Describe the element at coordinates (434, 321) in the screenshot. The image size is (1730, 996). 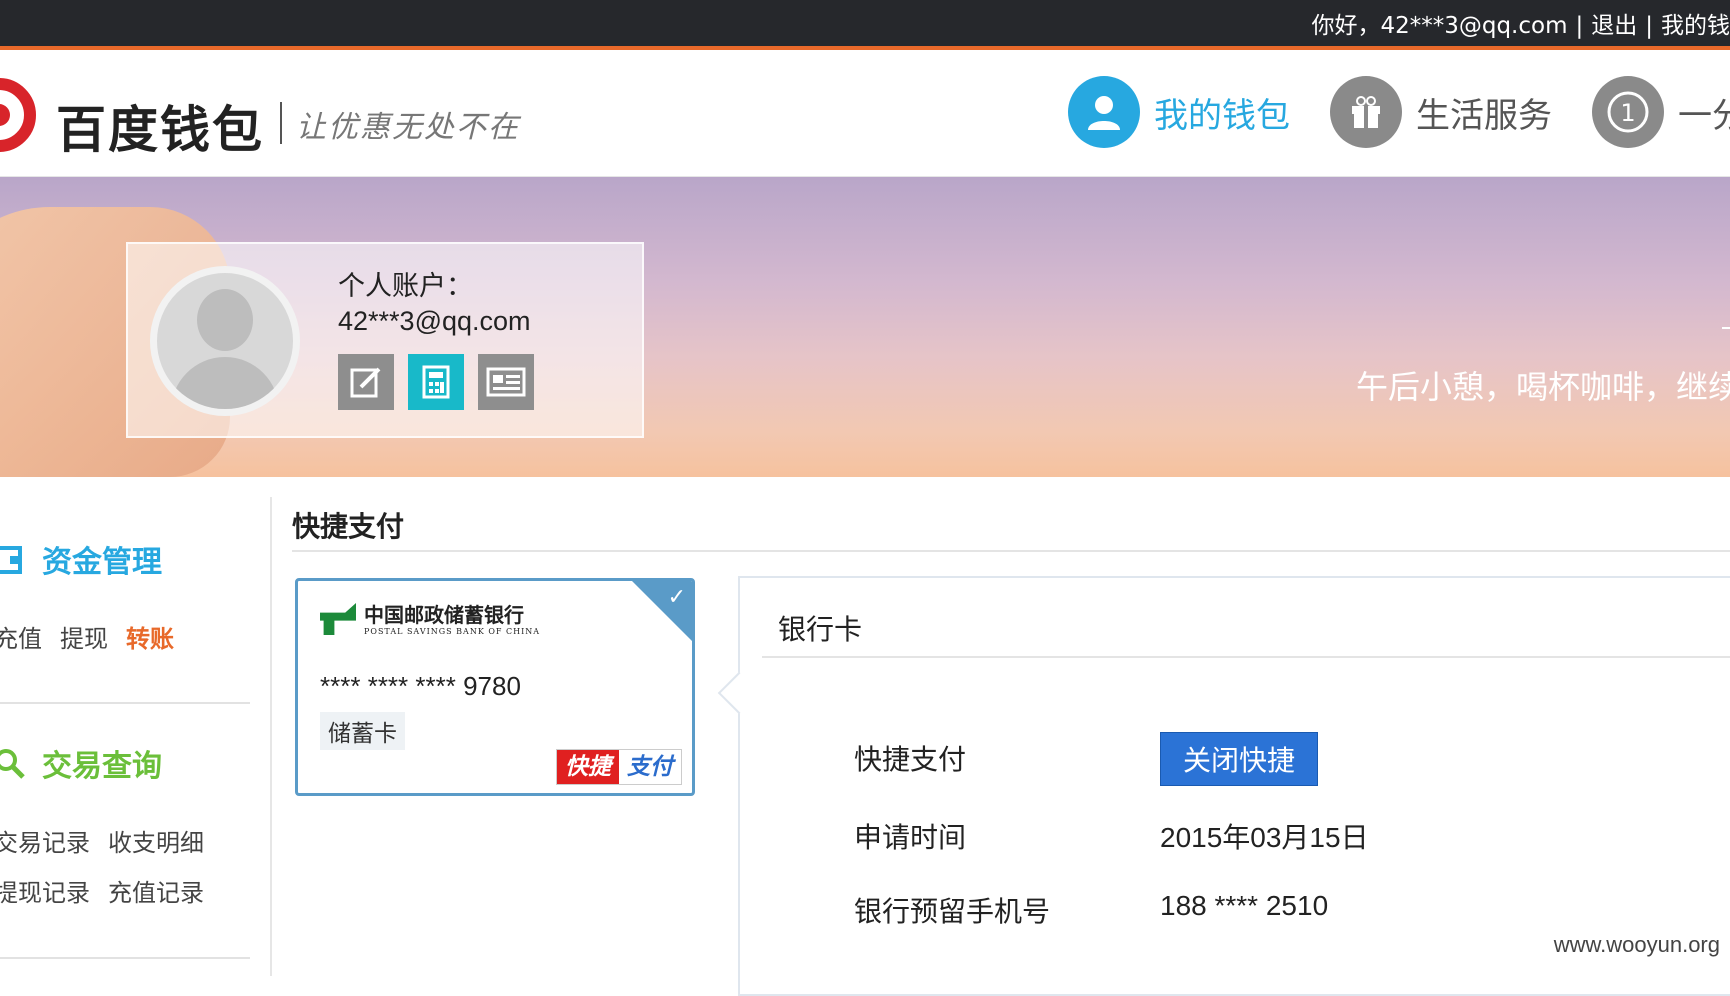
I see `account-email: 42***3@qq.com` at that location.